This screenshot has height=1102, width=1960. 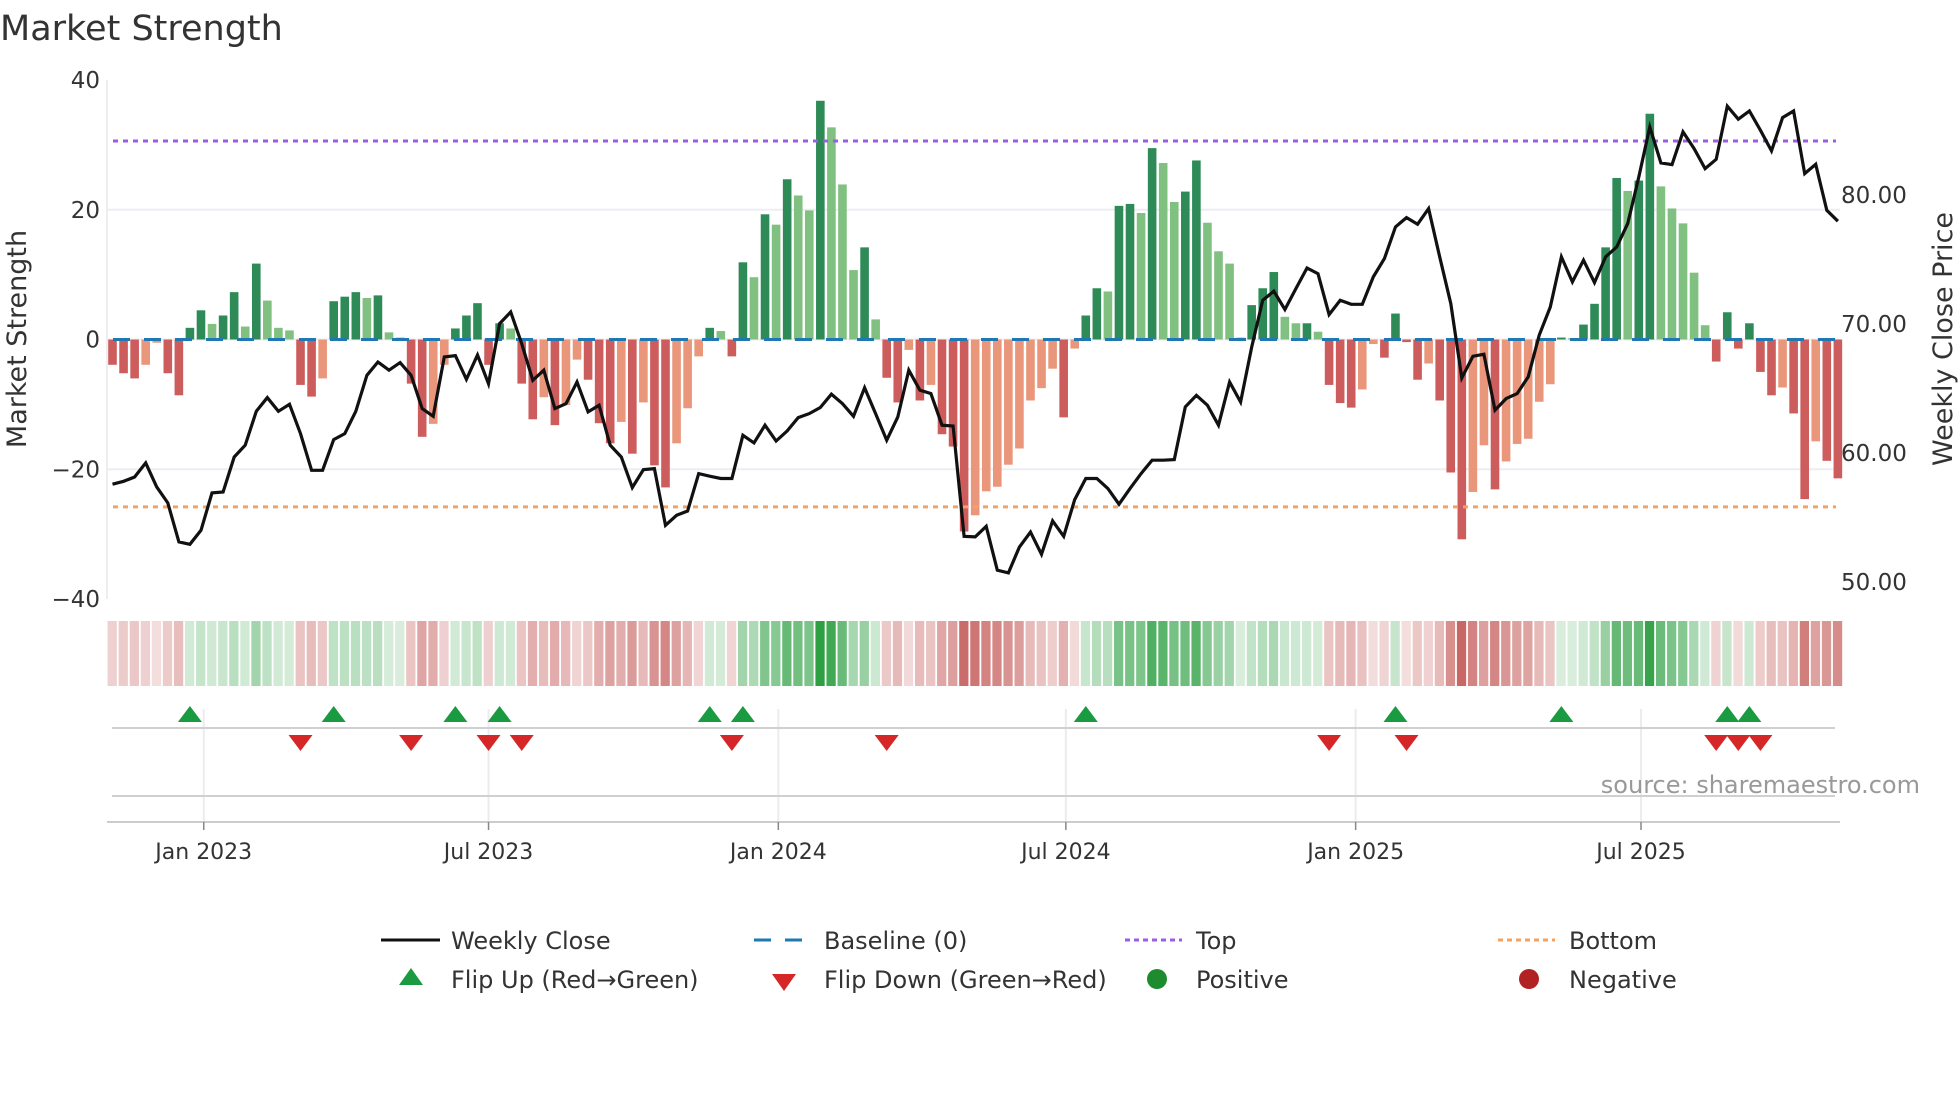 What do you see at coordinates (333, 714) in the screenshot?
I see `flip-up-marker` at bounding box center [333, 714].